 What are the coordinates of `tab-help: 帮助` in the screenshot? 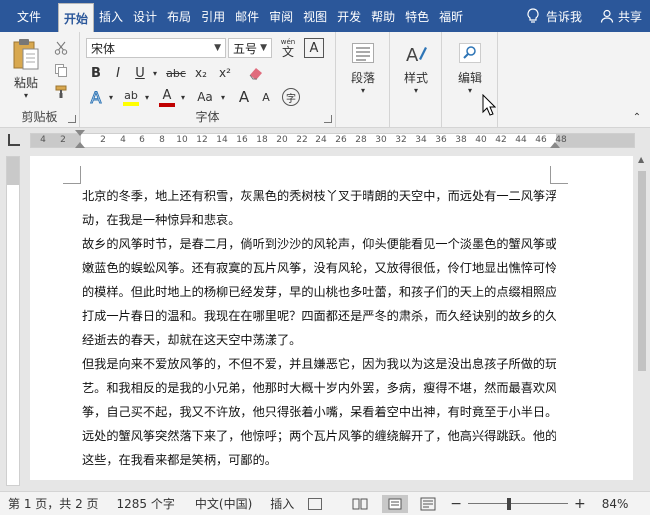 It's located at (383, 16).